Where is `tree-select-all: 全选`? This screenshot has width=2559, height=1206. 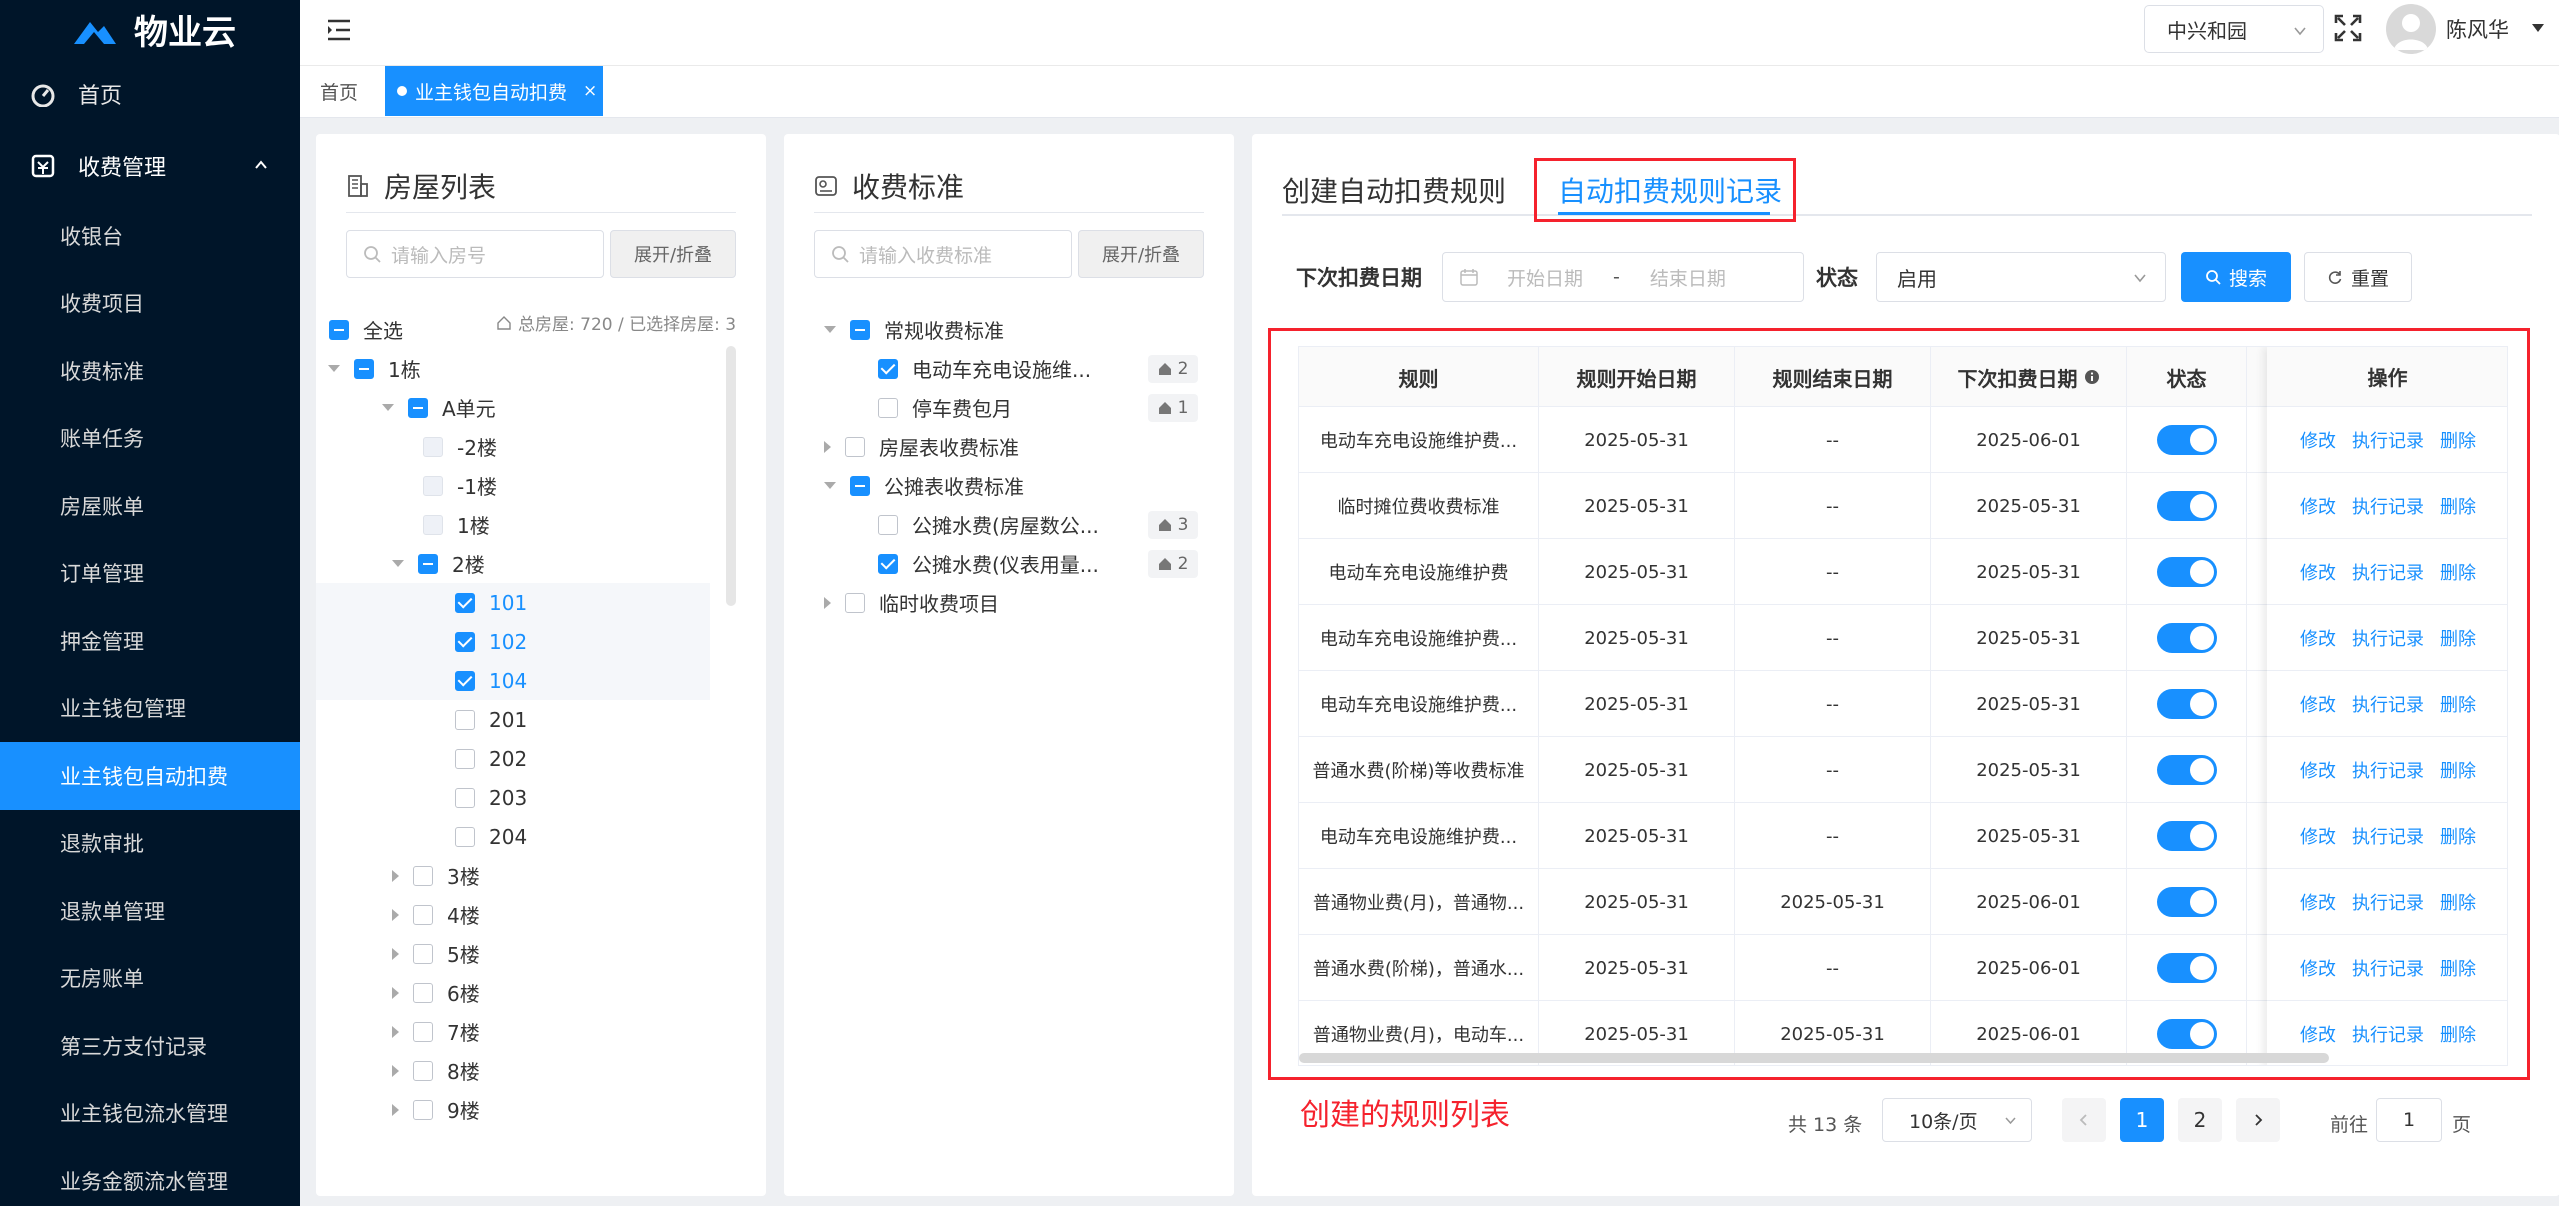 tree-select-all: 全选 is located at coordinates (355, 329).